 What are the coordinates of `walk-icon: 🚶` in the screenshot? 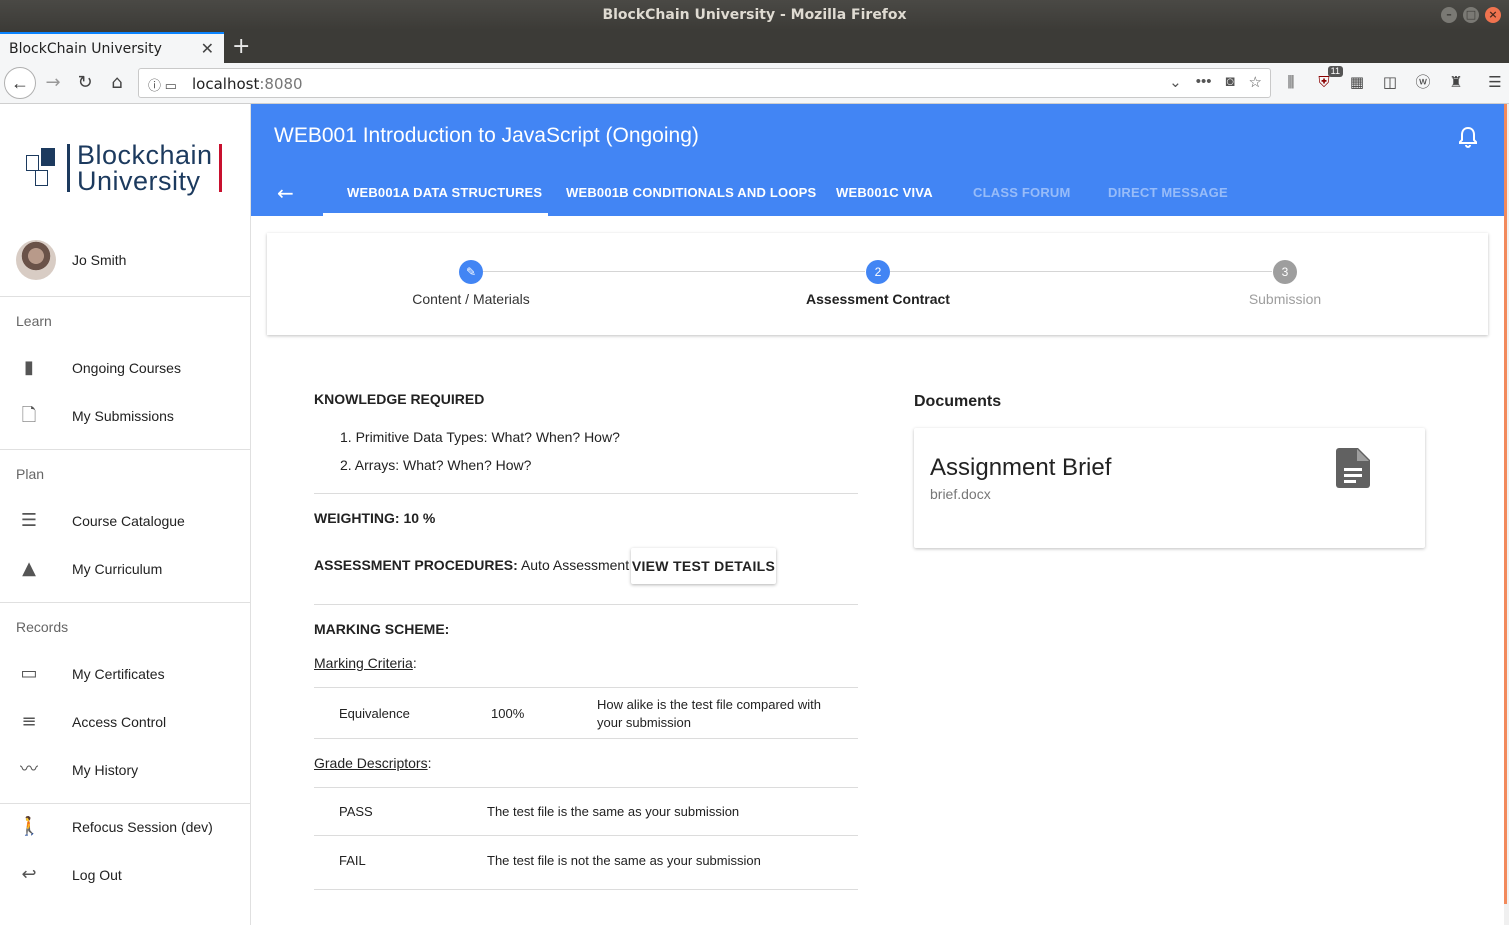 It's located at (29, 826).